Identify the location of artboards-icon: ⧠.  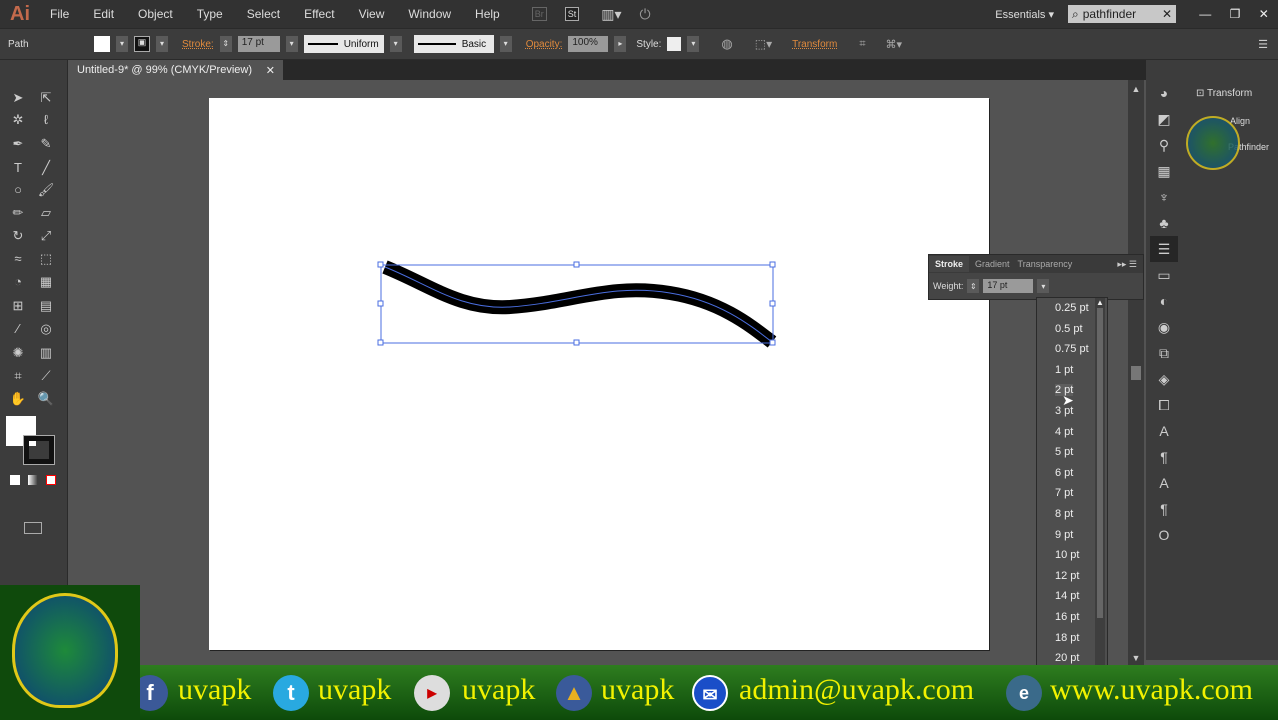
(1164, 405).